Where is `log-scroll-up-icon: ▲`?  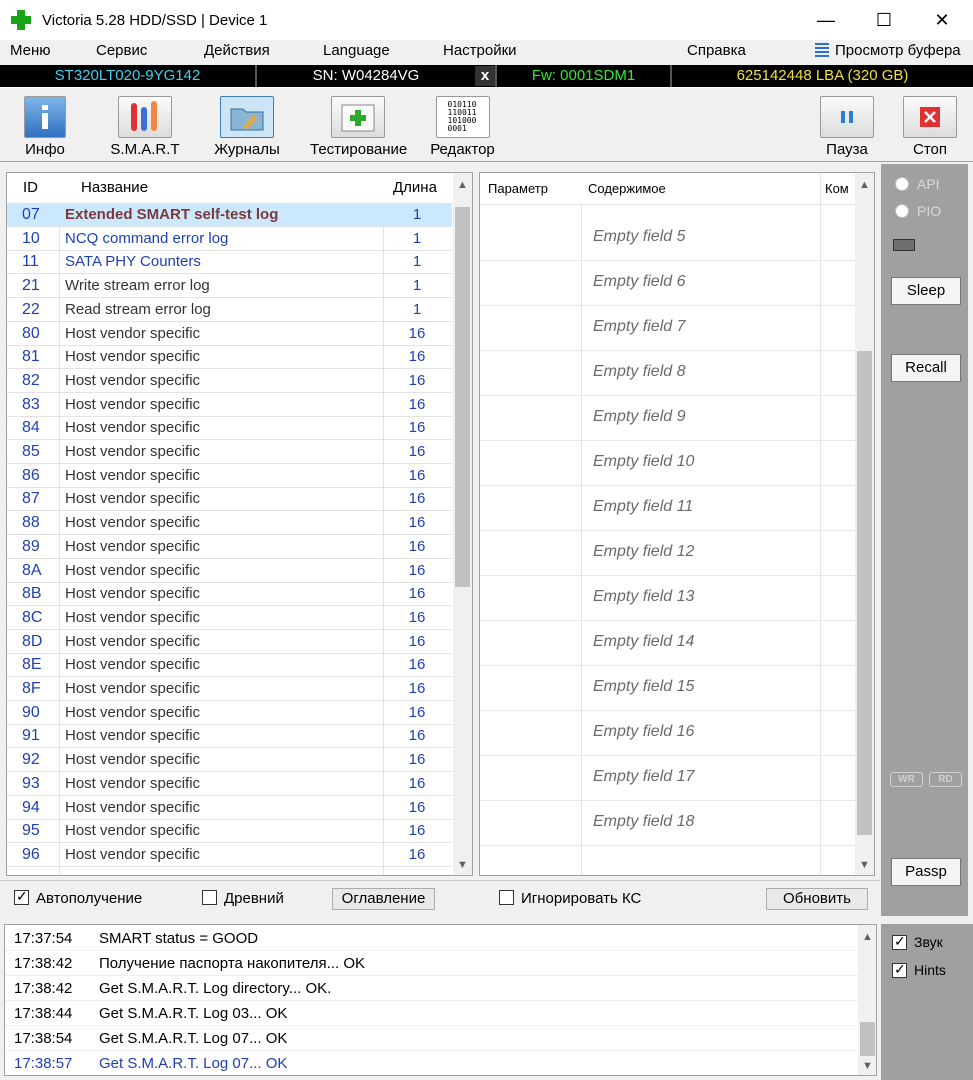
log-scroll-up-icon: ▲ is located at coordinates (867, 937).